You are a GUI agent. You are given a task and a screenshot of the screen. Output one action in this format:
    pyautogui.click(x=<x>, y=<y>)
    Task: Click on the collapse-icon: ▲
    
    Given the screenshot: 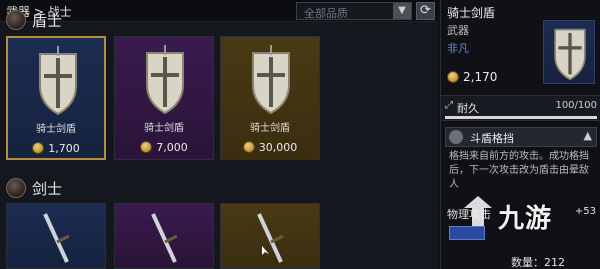 What is the action you would take?
    pyautogui.click(x=588, y=135)
    